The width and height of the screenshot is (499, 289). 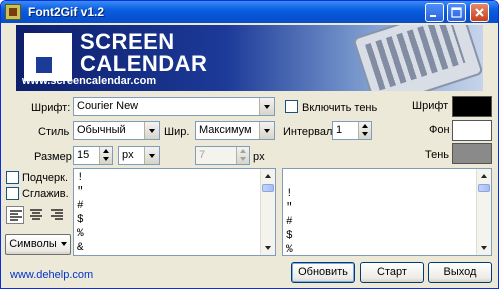 I want to click on symbols-button-label: Символы, so click(x=33, y=244).